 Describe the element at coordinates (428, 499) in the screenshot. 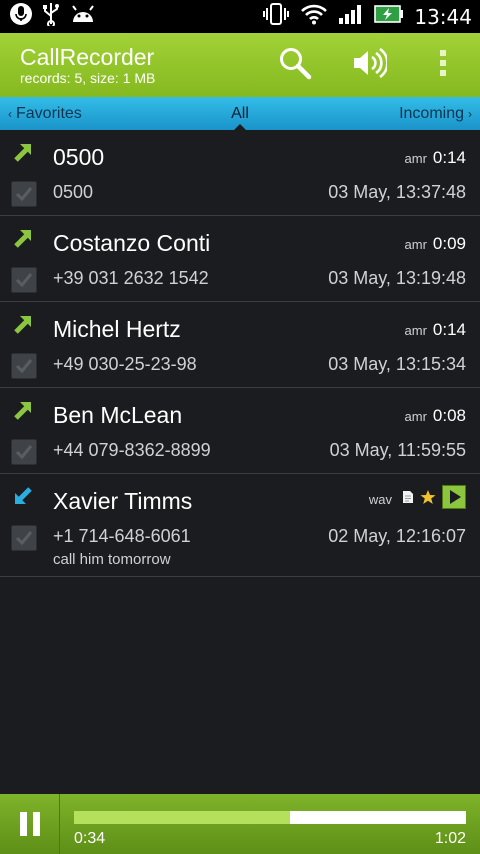

I see `star-icon` at that location.